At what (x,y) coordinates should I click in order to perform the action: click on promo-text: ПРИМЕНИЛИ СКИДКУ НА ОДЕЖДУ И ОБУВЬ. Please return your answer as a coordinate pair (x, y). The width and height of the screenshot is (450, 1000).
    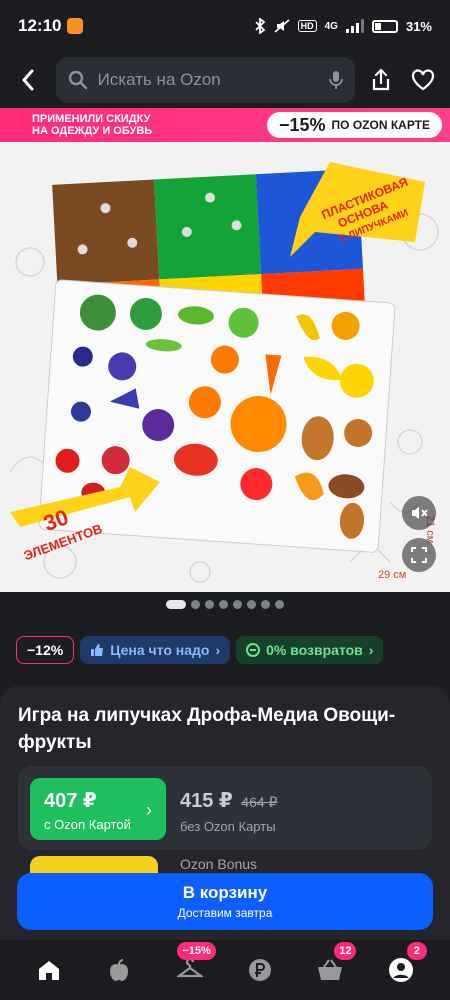
    Looking at the image, I should click on (92, 125).